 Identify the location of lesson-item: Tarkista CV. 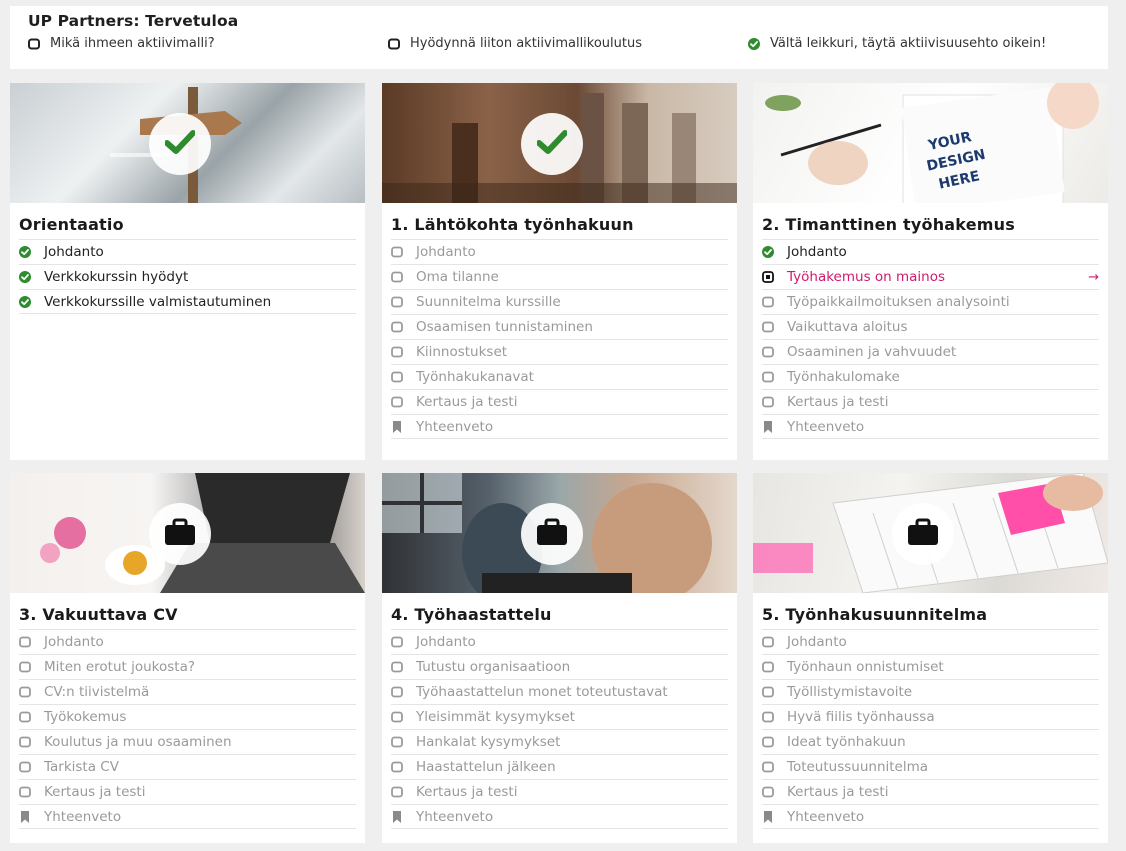
(187, 766).